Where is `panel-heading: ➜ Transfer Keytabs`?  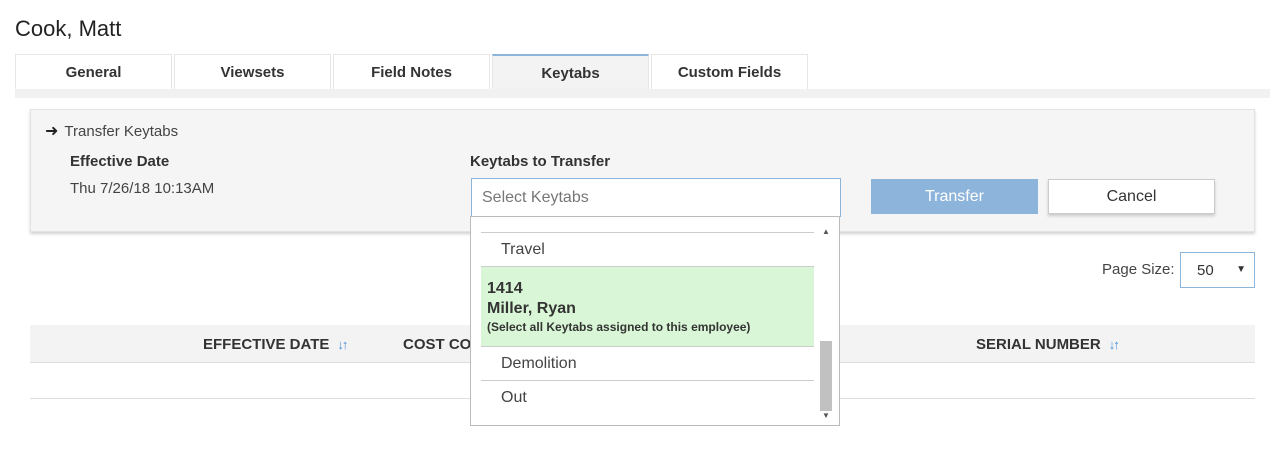 panel-heading: ➜ Transfer Keytabs is located at coordinates (111, 131).